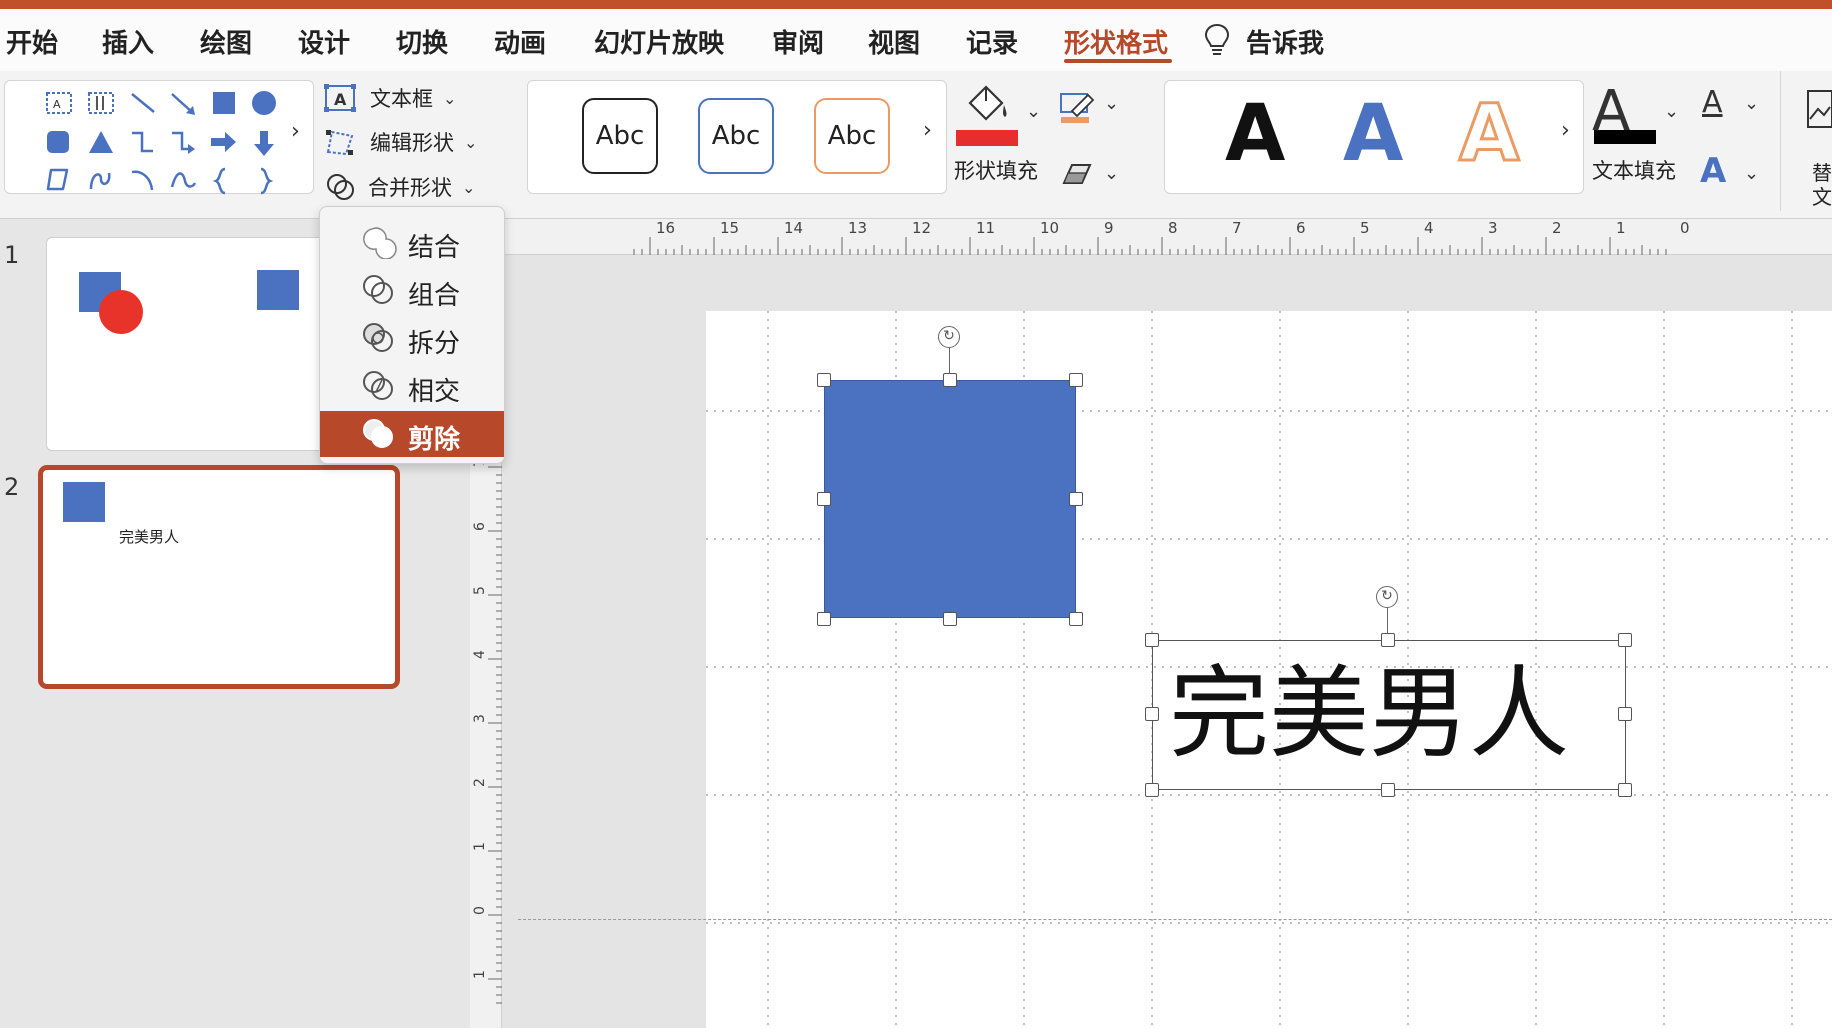 This screenshot has width=1832, height=1028. What do you see at coordinates (128, 41) in the screenshot?
I see `tab-insert: 插入` at bounding box center [128, 41].